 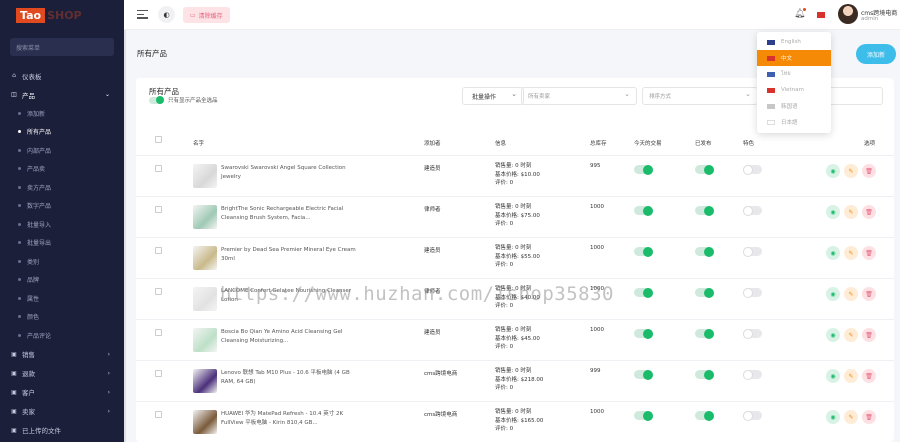 What do you see at coordinates (62, 187) in the screenshot?
I see `sidebar-subitem: 卖方产品` at bounding box center [62, 187].